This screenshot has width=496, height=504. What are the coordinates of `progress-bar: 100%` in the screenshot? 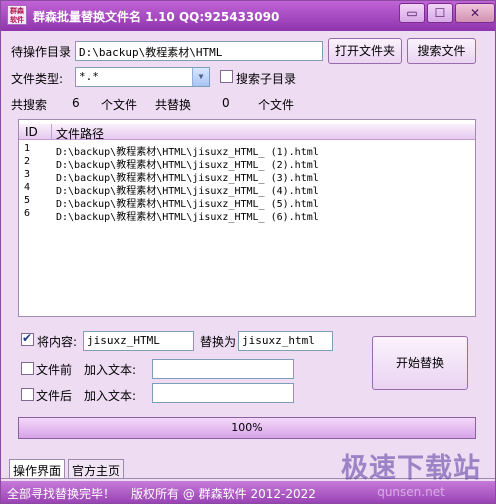 It's located at (247, 428).